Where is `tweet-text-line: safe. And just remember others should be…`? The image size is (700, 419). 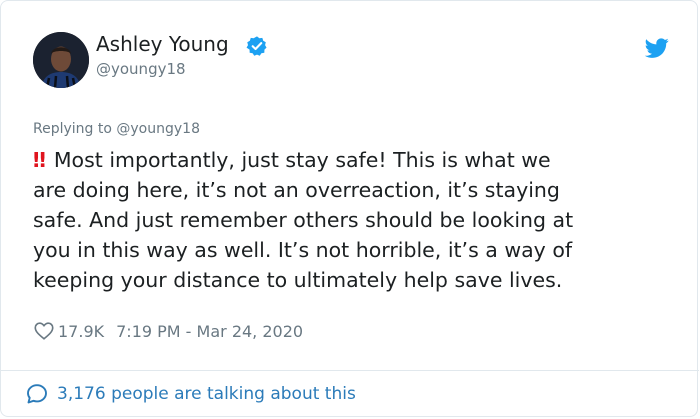
tweet-text-line: safe. And just remember others should be… is located at coordinates (303, 220).